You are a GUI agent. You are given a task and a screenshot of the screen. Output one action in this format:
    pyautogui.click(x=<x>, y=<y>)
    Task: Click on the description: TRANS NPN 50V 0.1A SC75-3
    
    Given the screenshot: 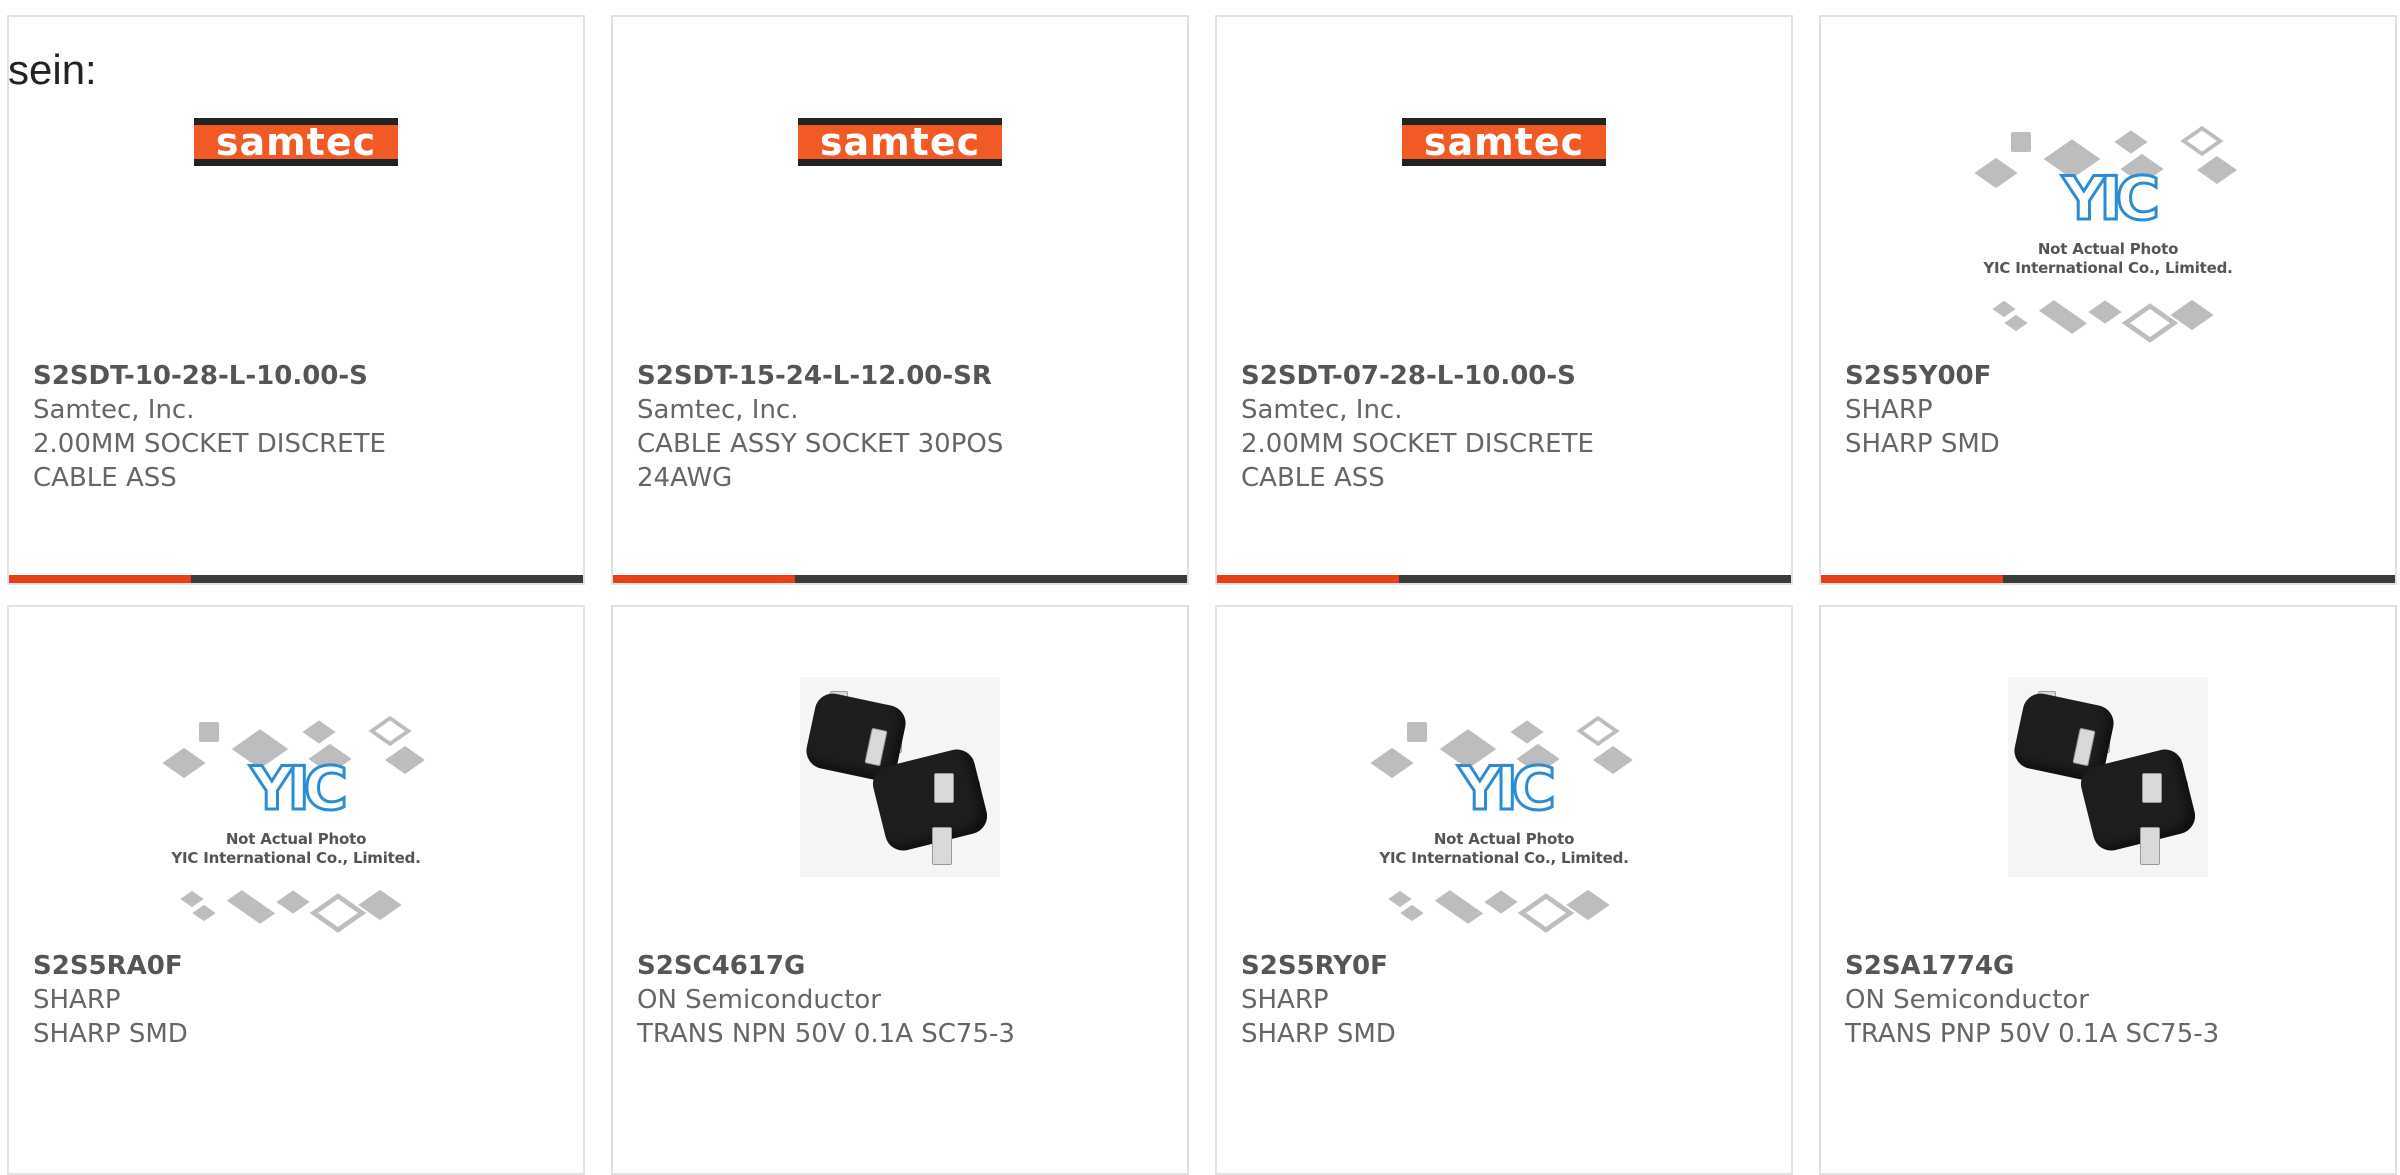 What is the action you would take?
    pyautogui.click(x=826, y=1034)
    